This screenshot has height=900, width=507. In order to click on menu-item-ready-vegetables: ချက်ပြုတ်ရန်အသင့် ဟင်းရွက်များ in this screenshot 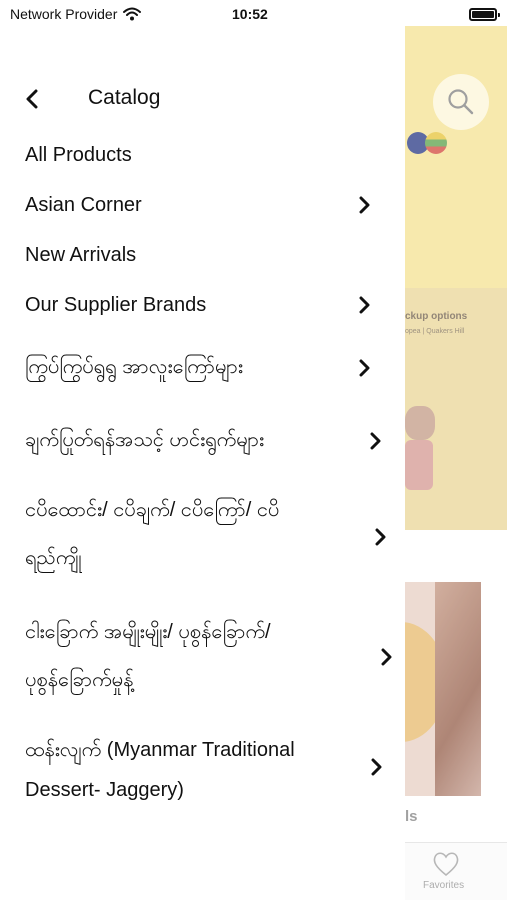, I will do `click(202, 440)`.